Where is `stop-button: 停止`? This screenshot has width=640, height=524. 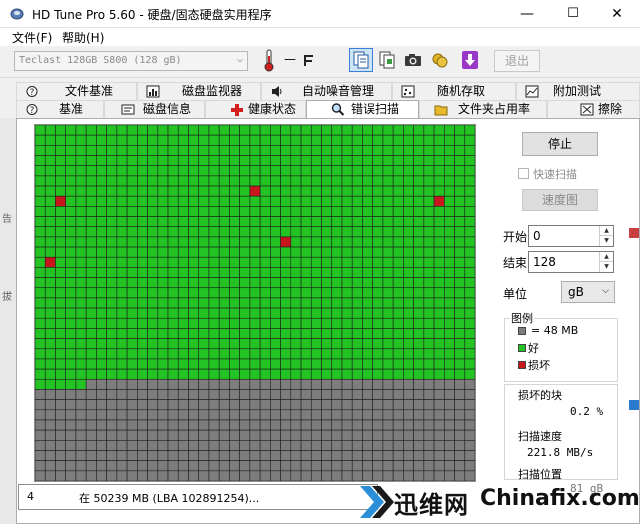
stop-button: 停止 is located at coordinates (560, 144).